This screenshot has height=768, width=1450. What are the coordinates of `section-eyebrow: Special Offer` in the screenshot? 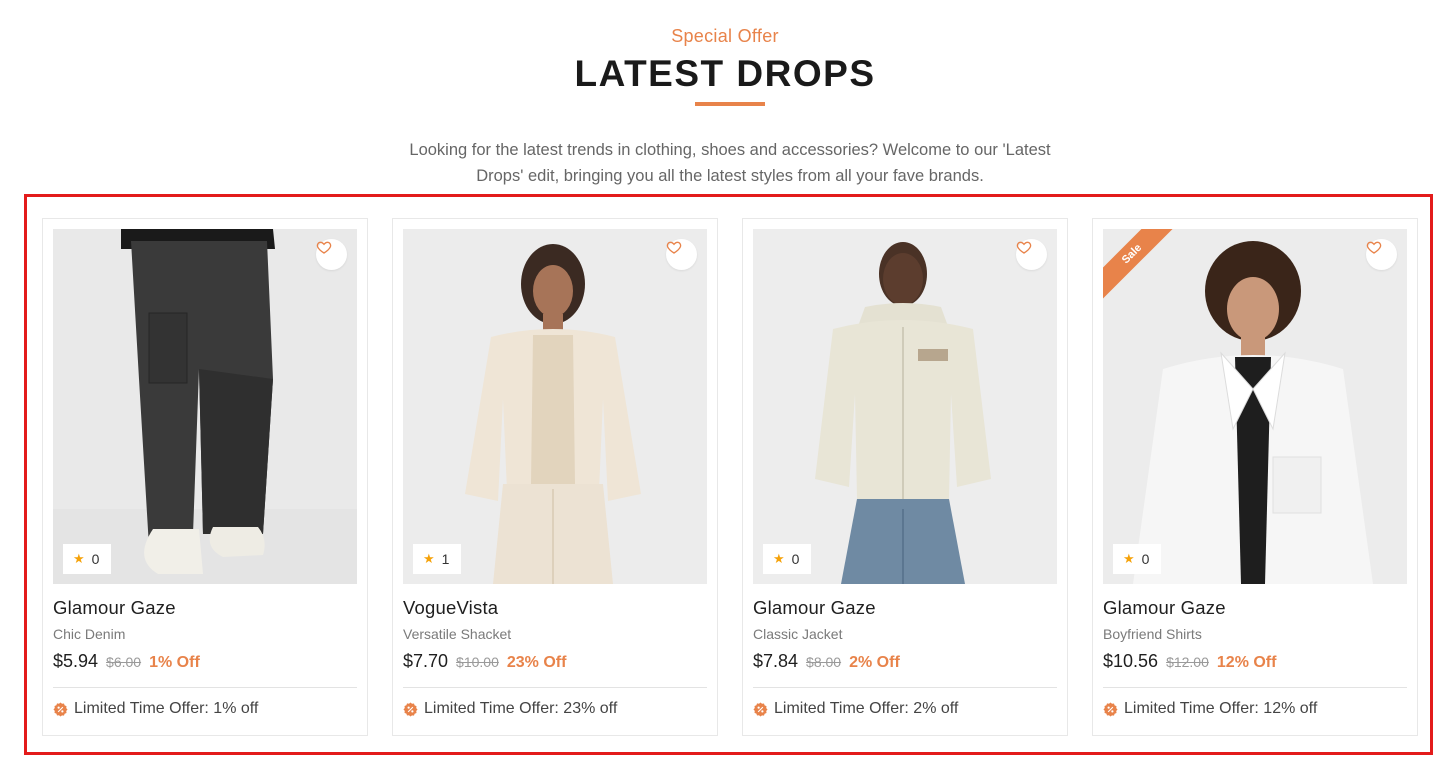 It's located at (725, 36).